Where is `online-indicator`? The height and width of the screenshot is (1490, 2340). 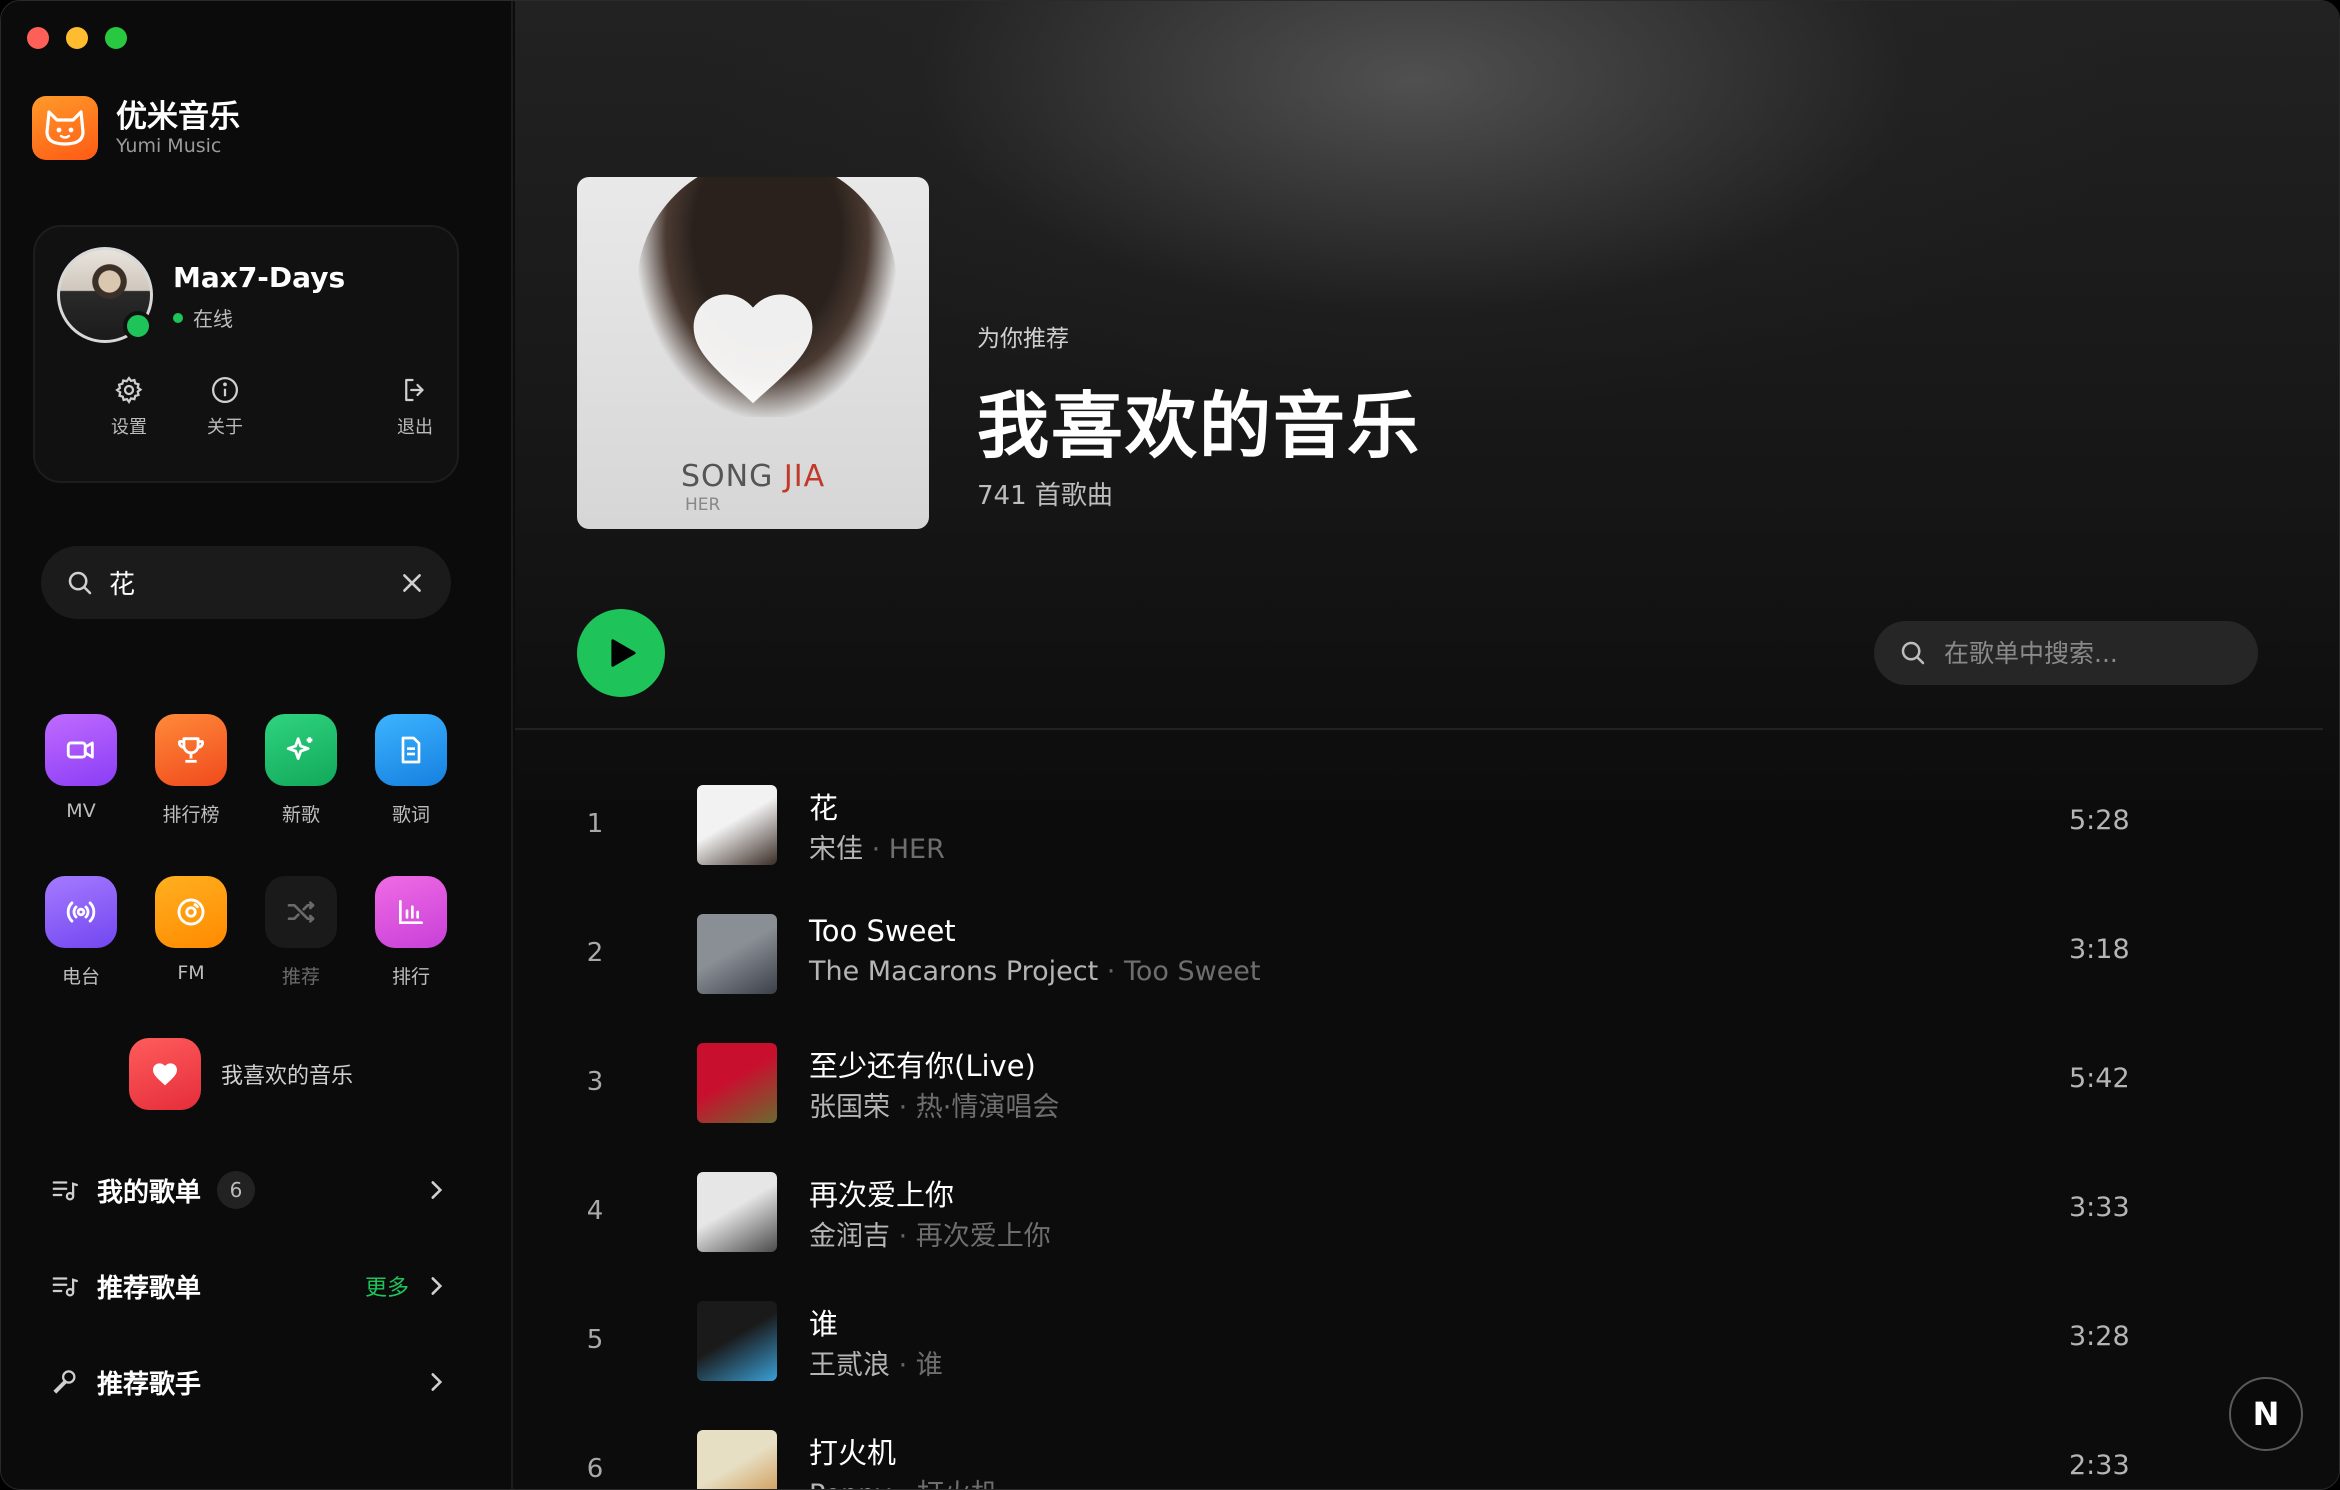 online-indicator is located at coordinates (138, 326).